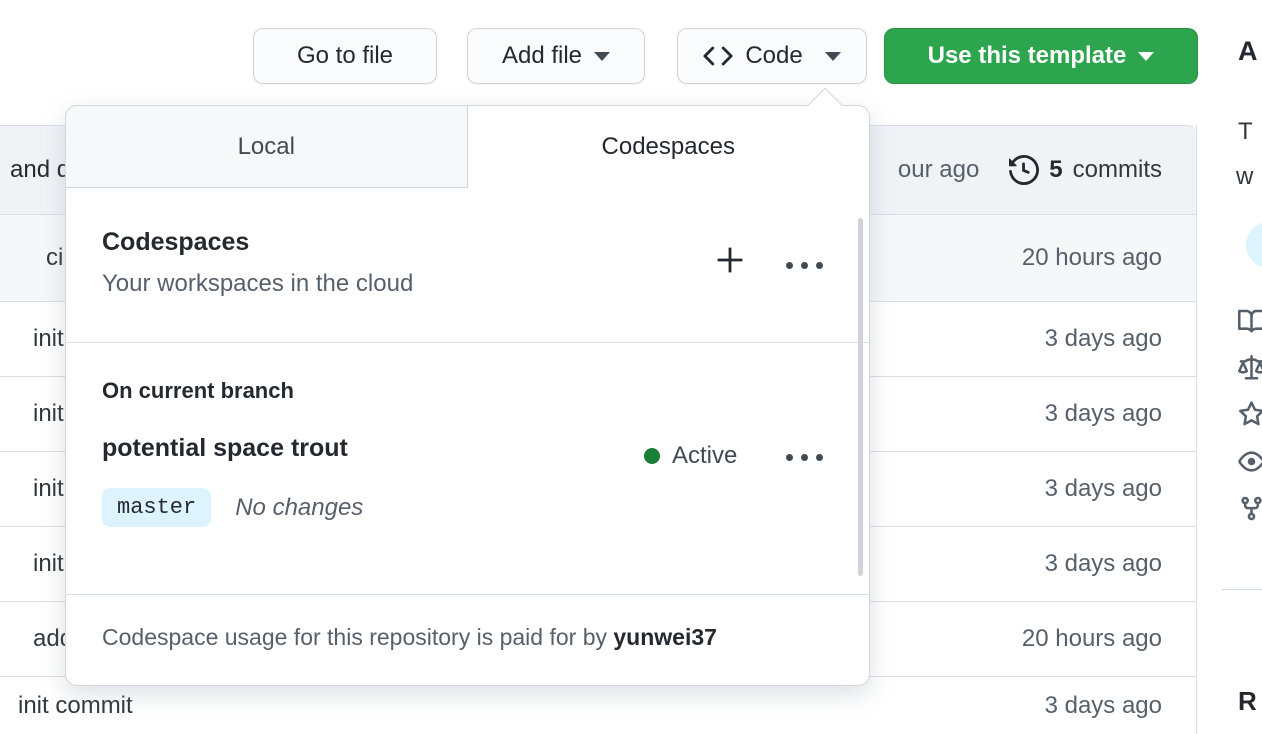 Image resolution: width=1262 pixels, height=734 pixels. I want to click on tab-local: Local, so click(267, 147).